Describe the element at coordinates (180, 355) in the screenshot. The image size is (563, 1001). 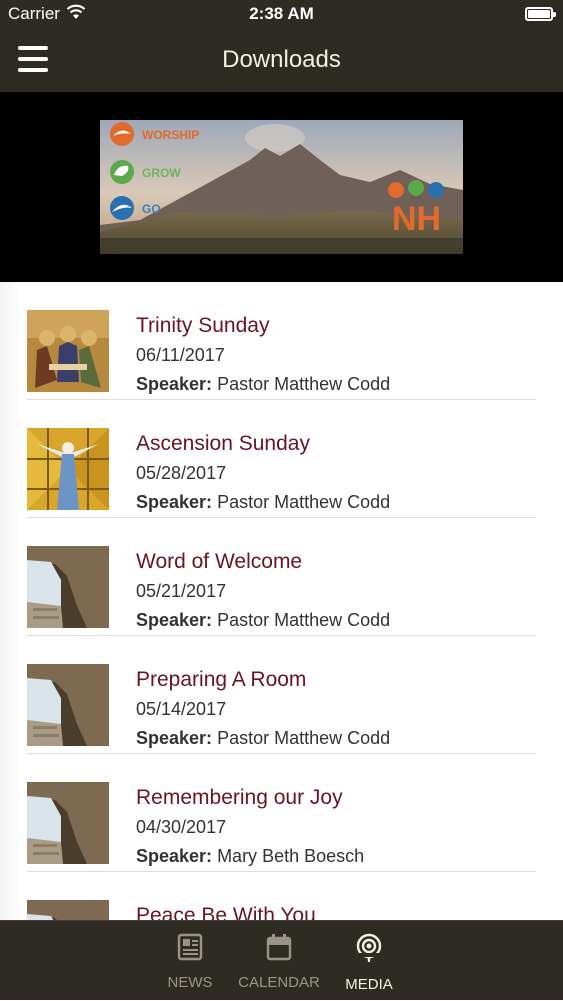
I see `item-date: 06/11/2017` at that location.